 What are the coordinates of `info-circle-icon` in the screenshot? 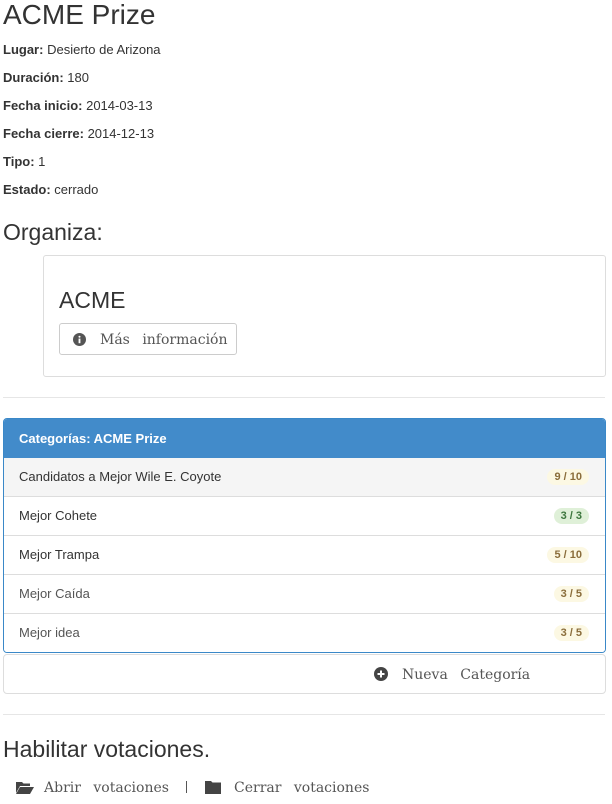 It's located at (79, 341).